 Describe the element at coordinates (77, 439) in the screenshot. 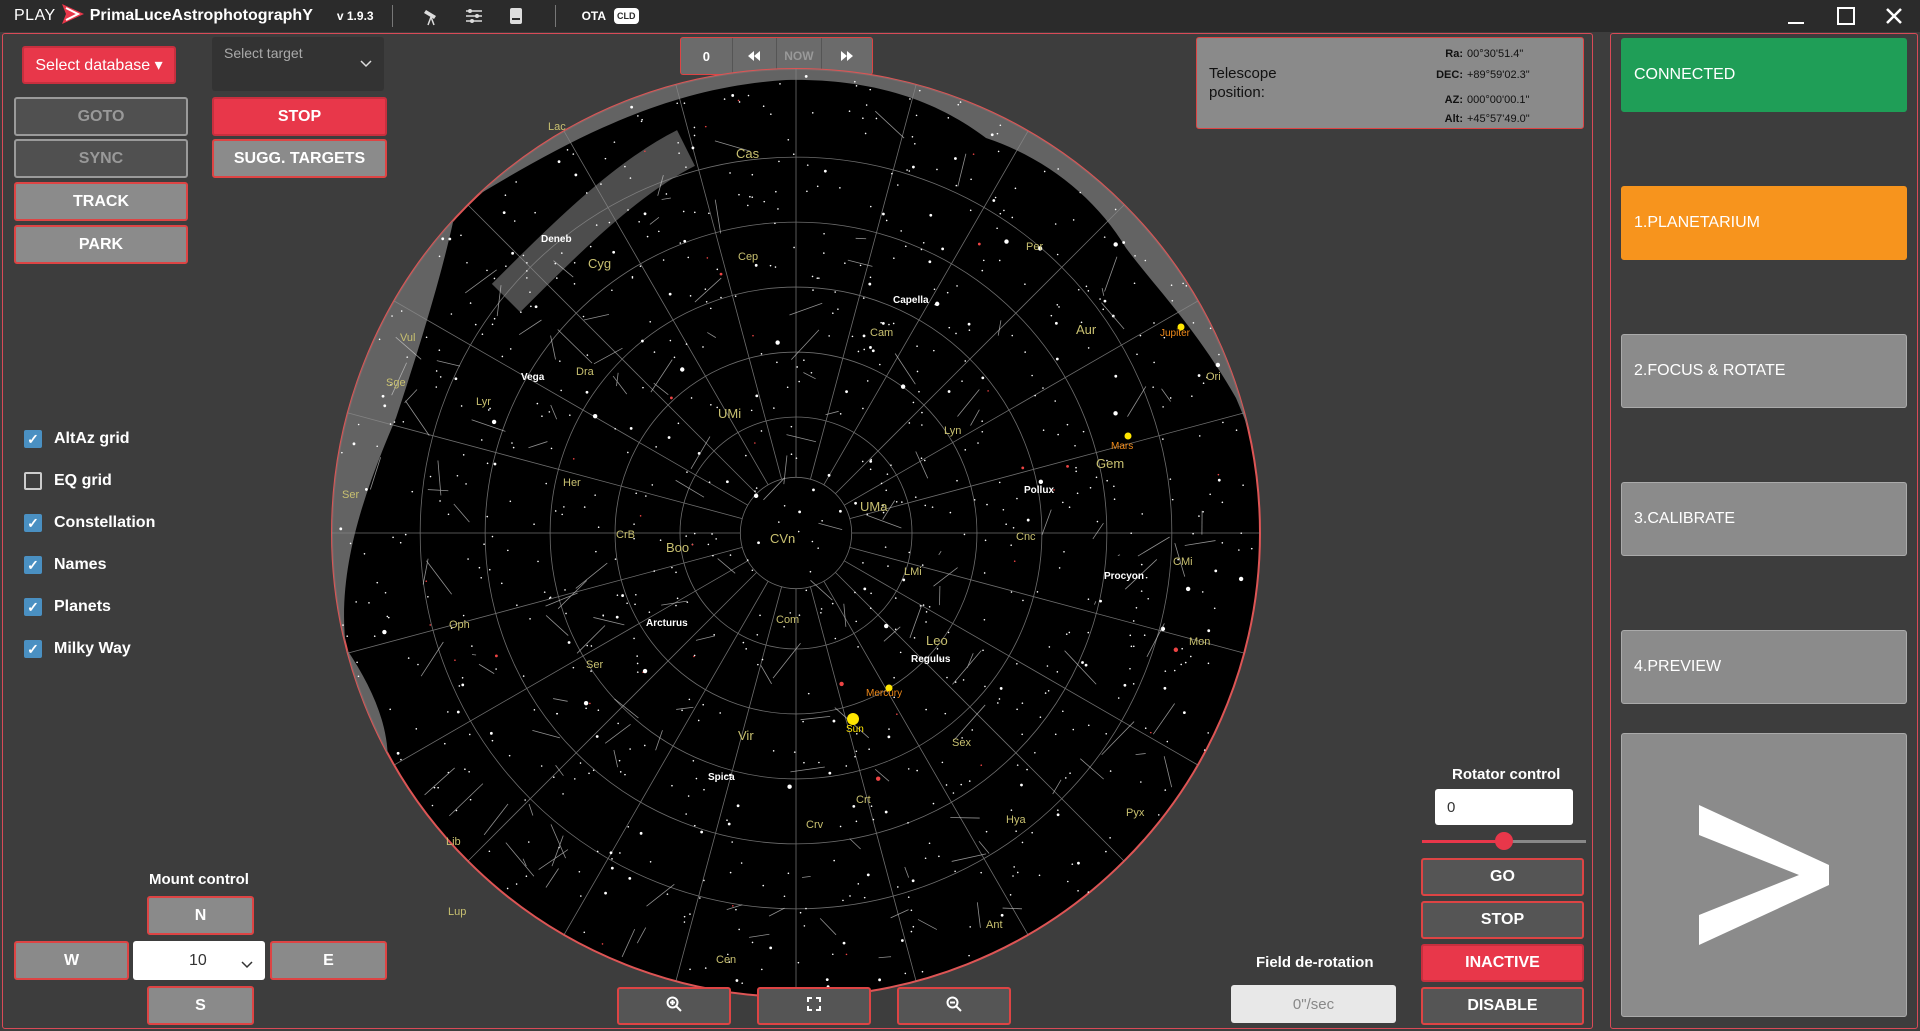

I see `altaz-grid-toggle: ✓ AltAz grid` at that location.